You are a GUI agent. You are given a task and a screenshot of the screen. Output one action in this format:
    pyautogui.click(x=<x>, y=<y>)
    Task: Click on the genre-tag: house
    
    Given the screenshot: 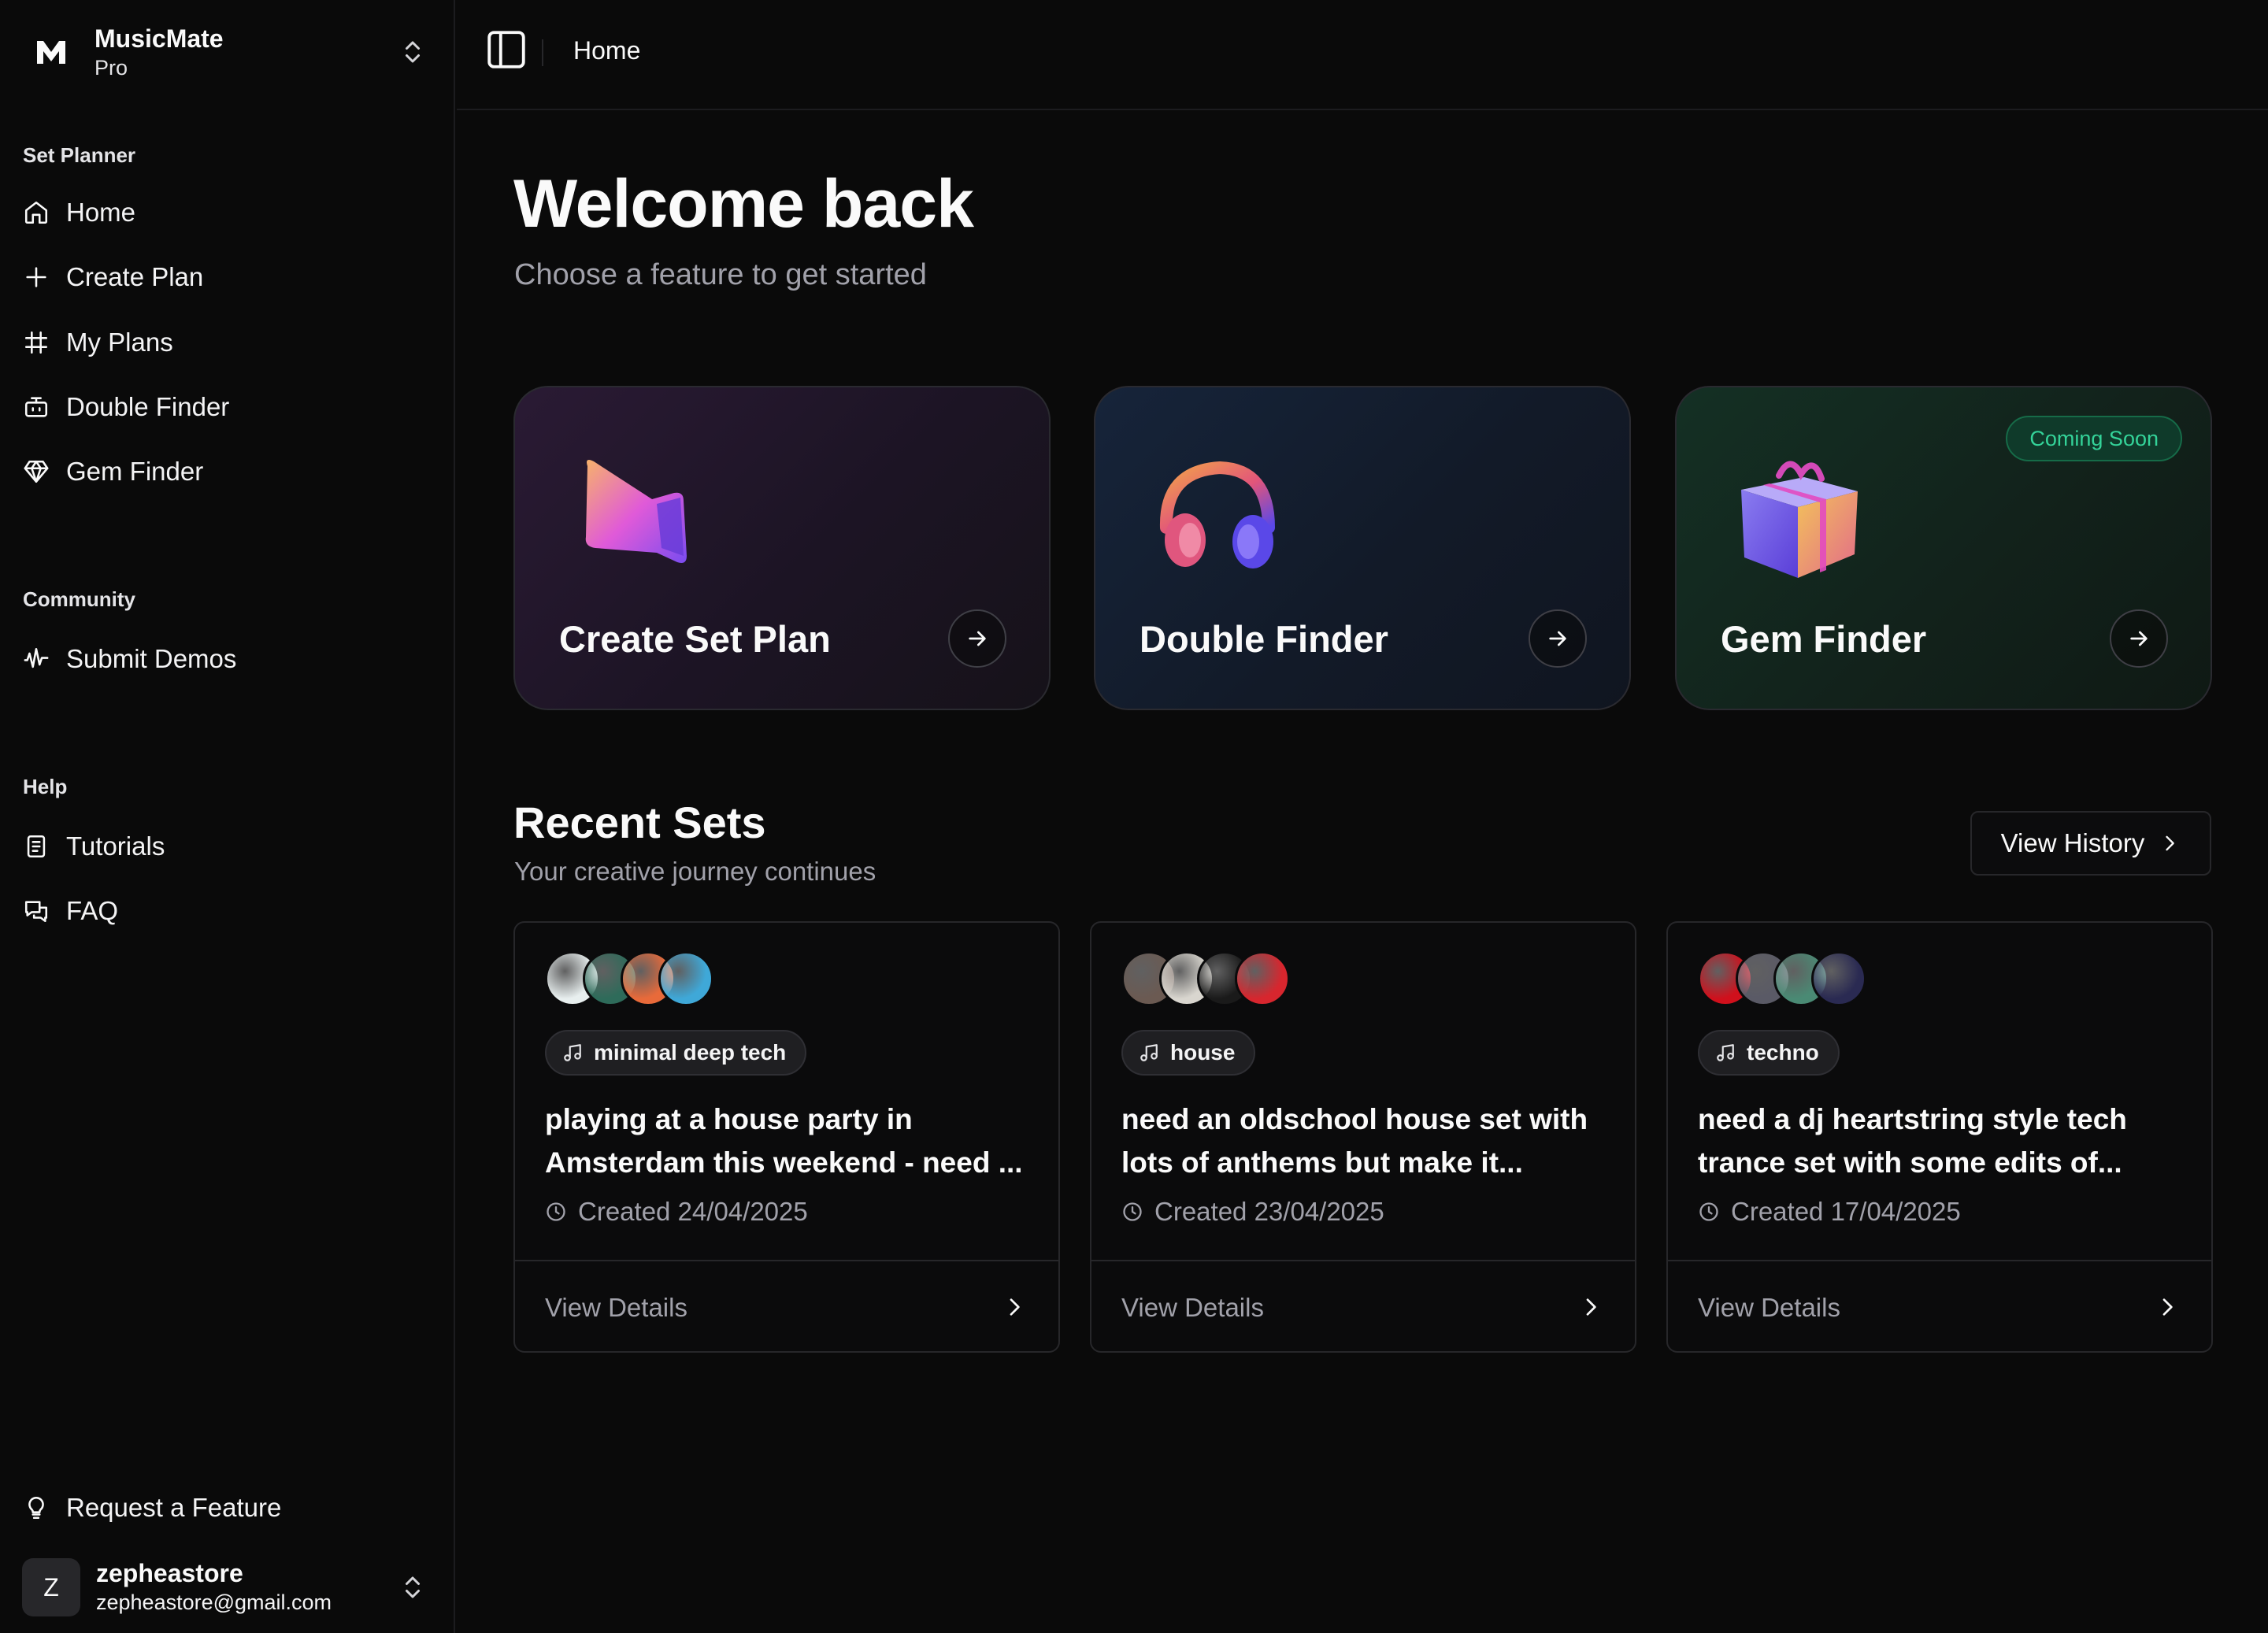 What is the action you would take?
    pyautogui.click(x=1188, y=1053)
    